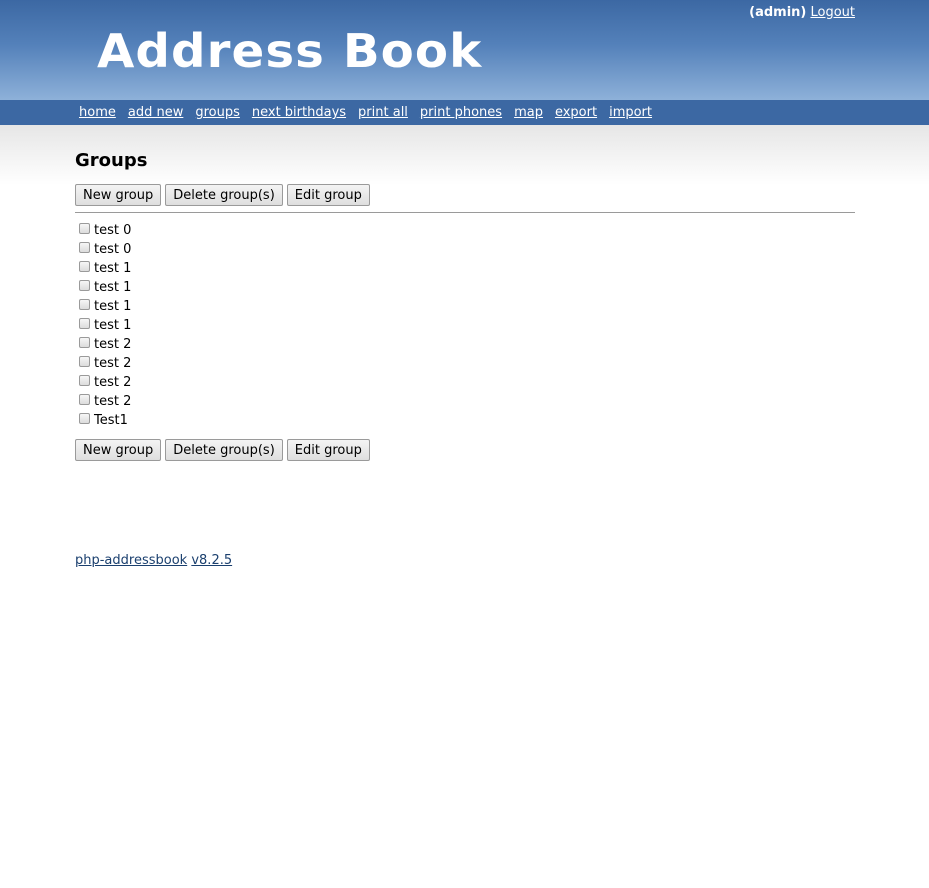 The height and width of the screenshot is (888, 929). I want to click on nav-import: import, so click(630, 112).